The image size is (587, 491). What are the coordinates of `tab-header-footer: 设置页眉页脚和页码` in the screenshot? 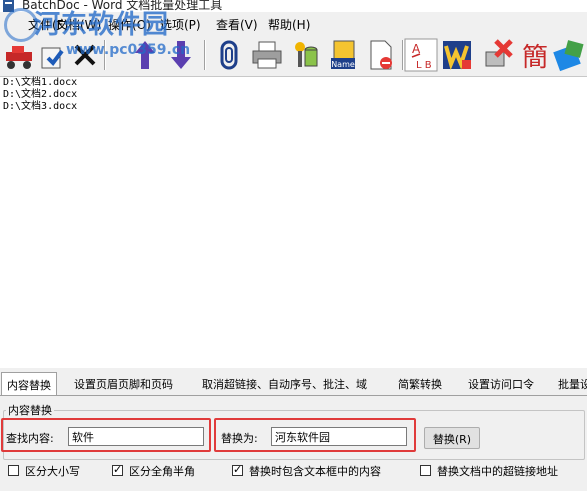 It's located at (123, 384).